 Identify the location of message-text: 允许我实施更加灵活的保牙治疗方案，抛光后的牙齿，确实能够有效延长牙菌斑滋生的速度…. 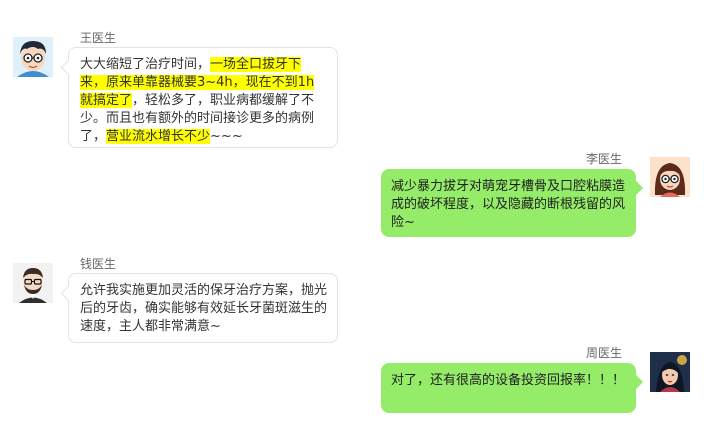
(204, 308).